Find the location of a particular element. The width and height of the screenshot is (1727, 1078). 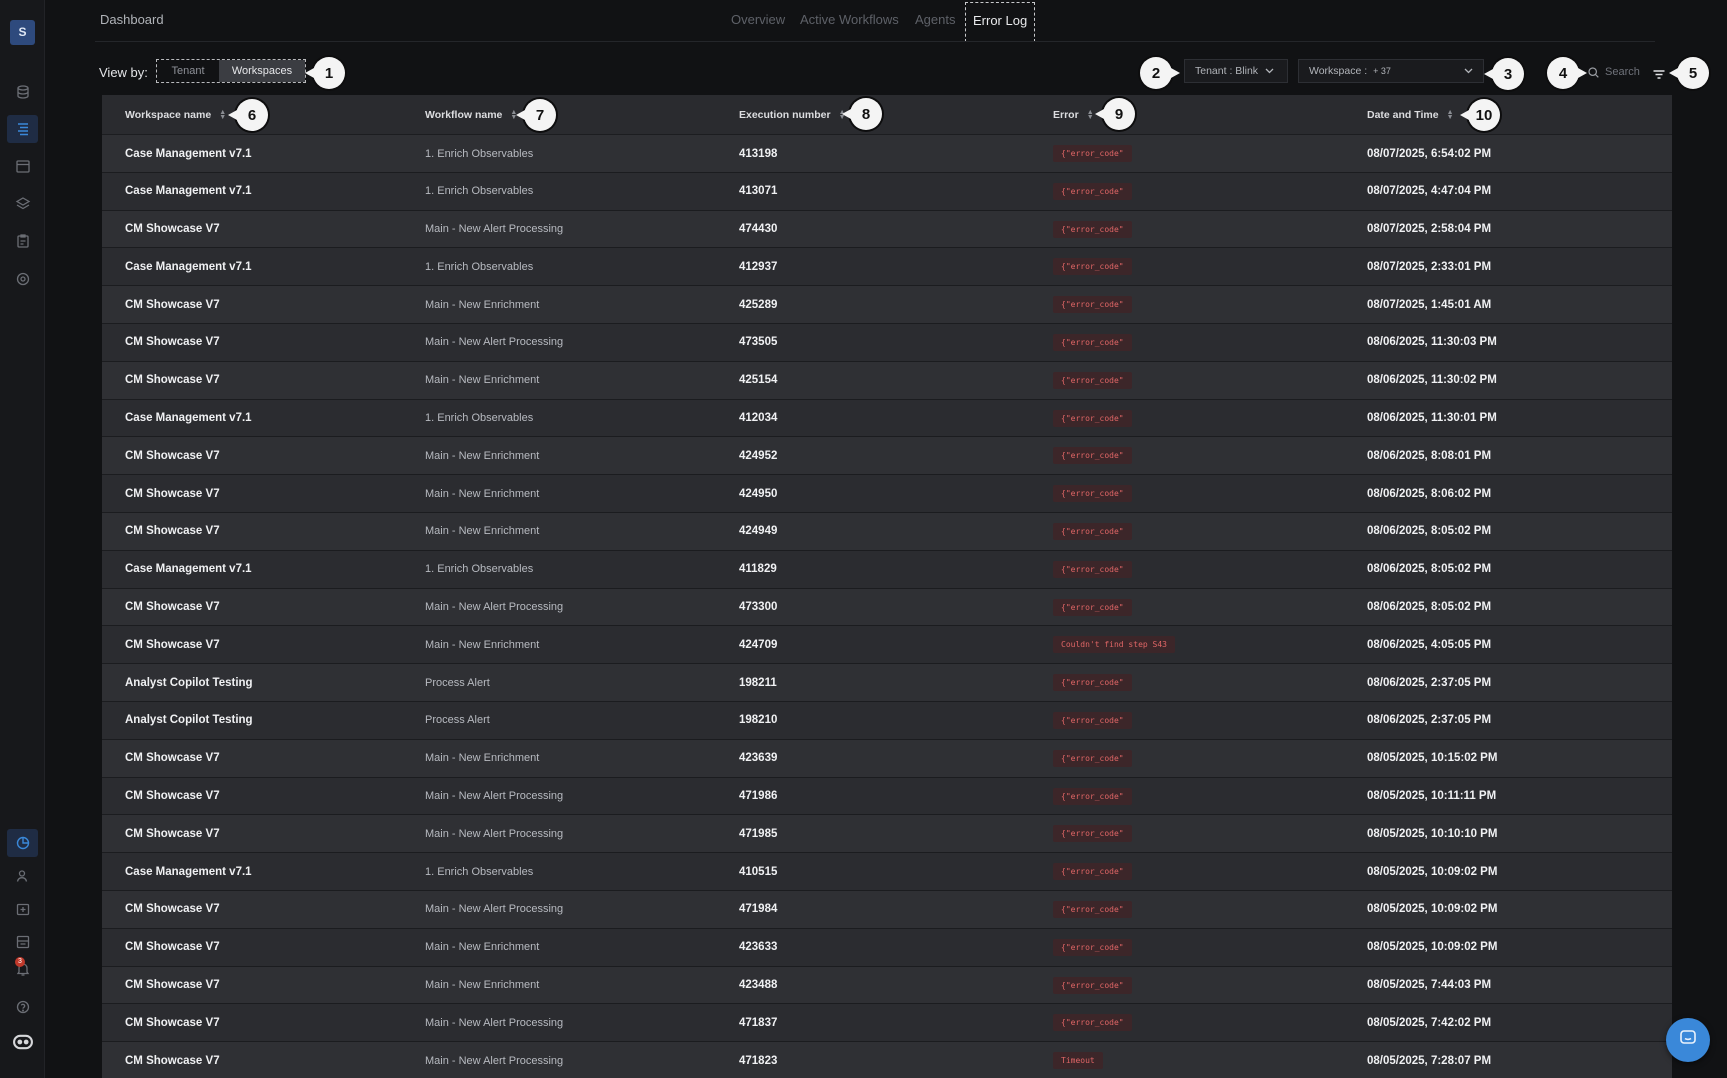

clipboard-icon is located at coordinates (22, 241).